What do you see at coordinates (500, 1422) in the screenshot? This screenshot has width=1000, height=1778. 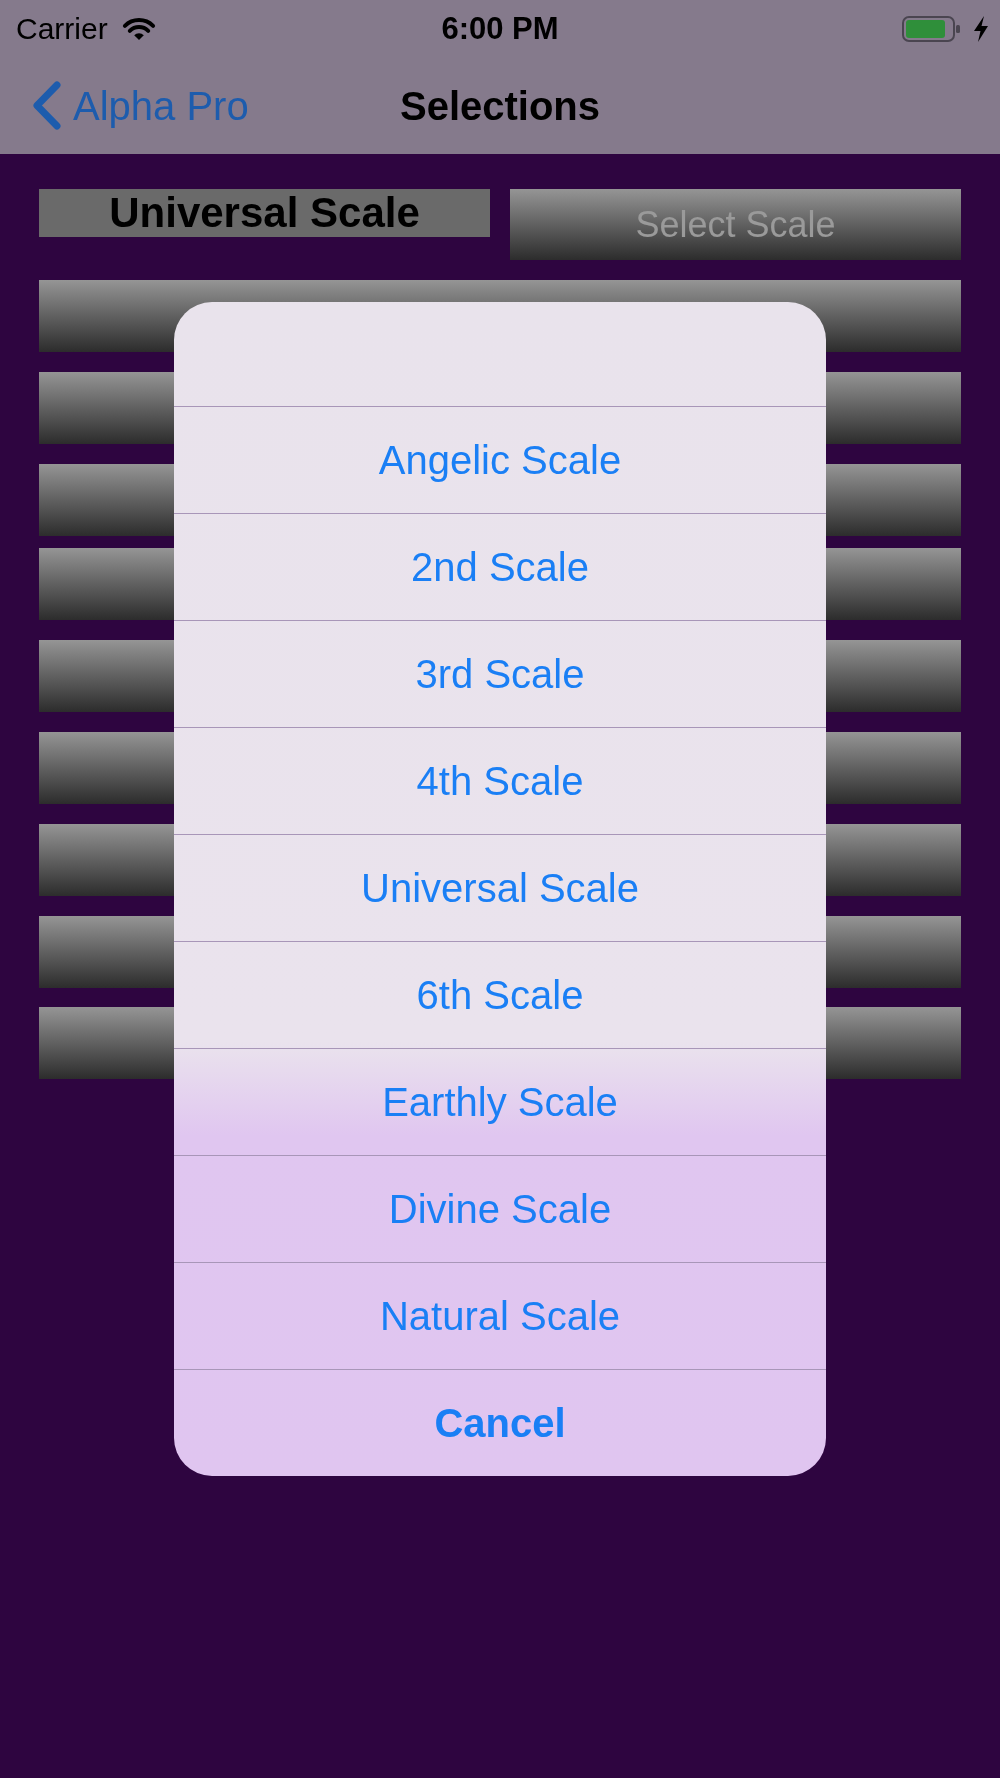 I see `cancel-button: Cancel` at bounding box center [500, 1422].